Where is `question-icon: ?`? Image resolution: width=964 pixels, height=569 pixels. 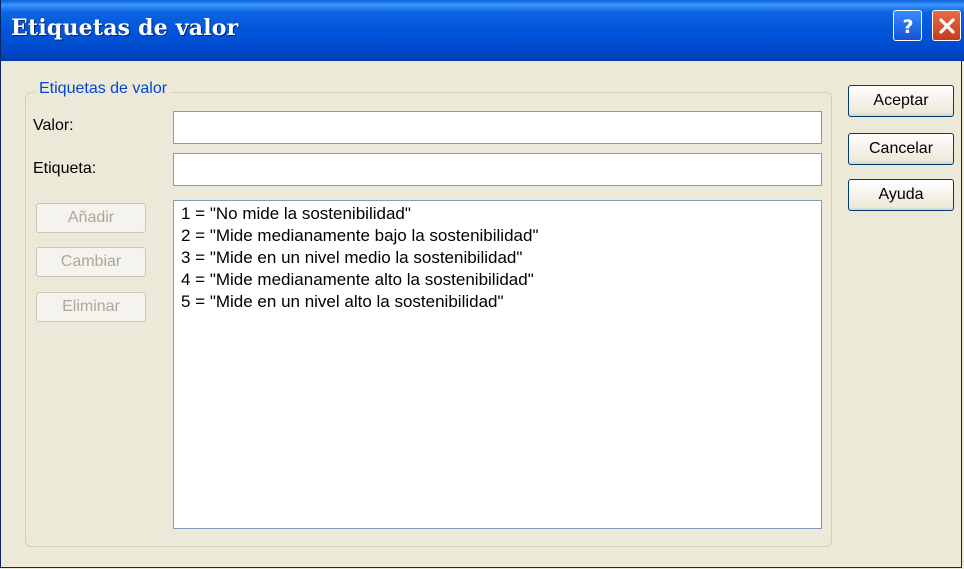 question-icon: ? is located at coordinates (907, 26).